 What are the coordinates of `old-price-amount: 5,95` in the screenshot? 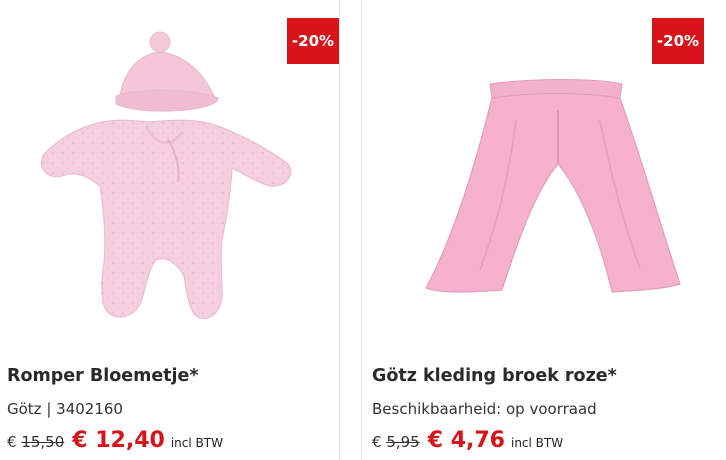 It's located at (403, 442).